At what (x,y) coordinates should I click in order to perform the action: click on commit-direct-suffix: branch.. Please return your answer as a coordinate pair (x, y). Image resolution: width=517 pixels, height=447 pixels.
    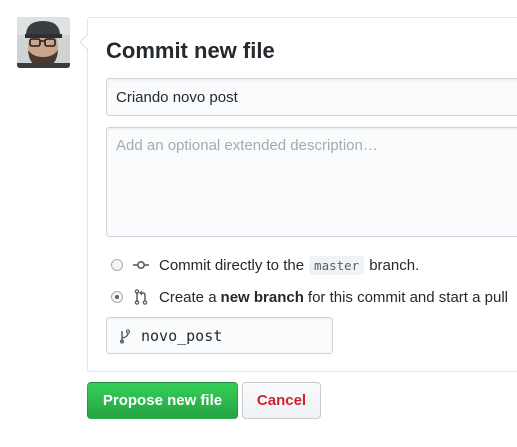
    Looking at the image, I should click on (394, 265).